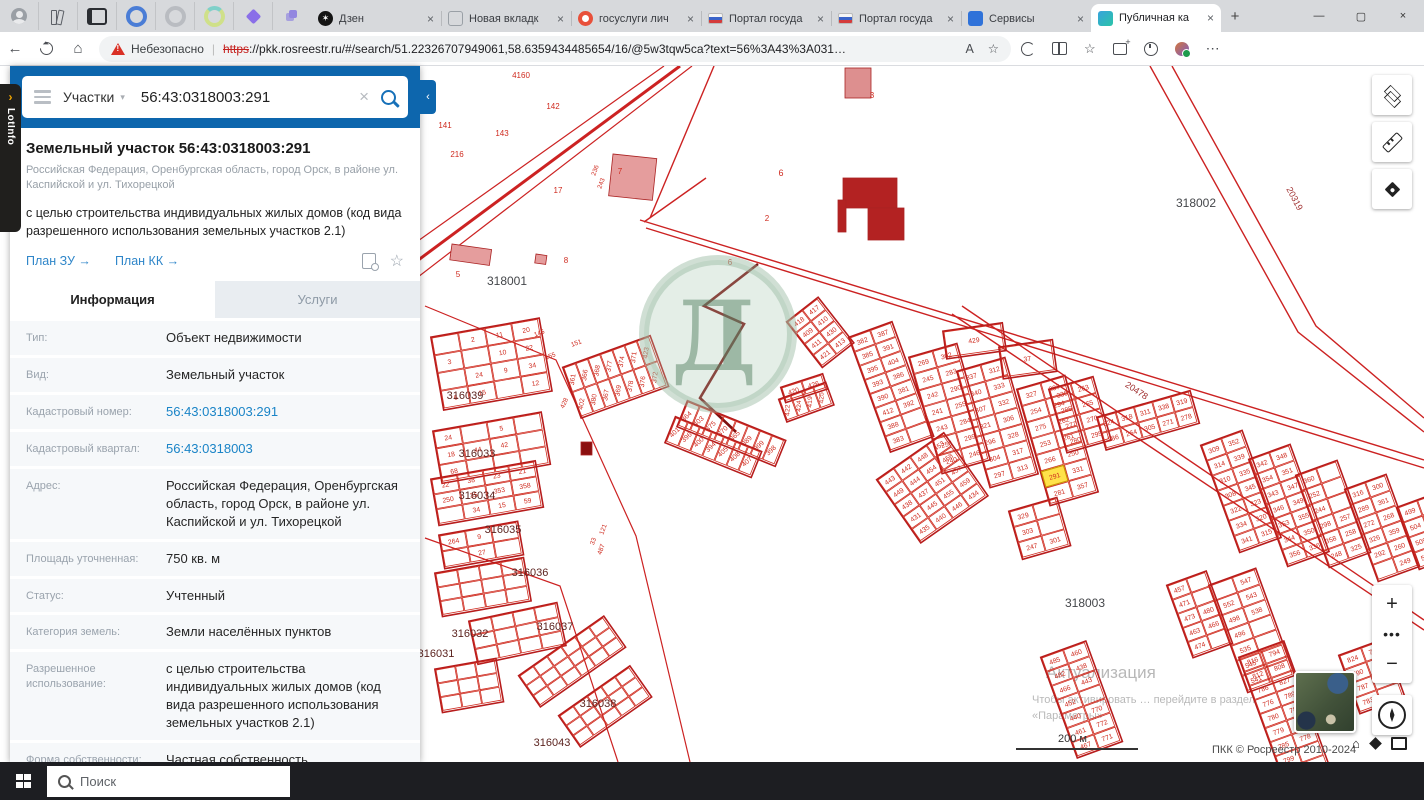 The image size is (1424, 800). What do you see at coordinates (317, 300) in the screenshot?
I see `panel-tab-2: Услуги` at bounding box center [317, 300].